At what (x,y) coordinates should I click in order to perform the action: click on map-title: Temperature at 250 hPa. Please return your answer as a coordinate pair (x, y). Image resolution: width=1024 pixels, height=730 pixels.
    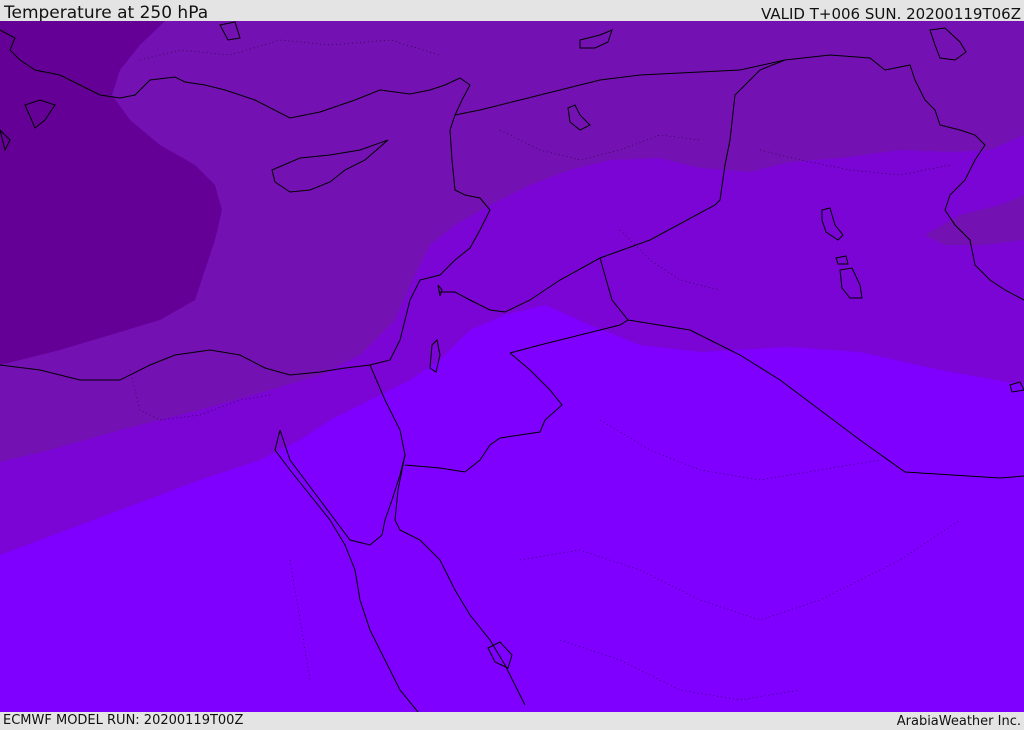
    Looking at the image, I should click on (106, 13).